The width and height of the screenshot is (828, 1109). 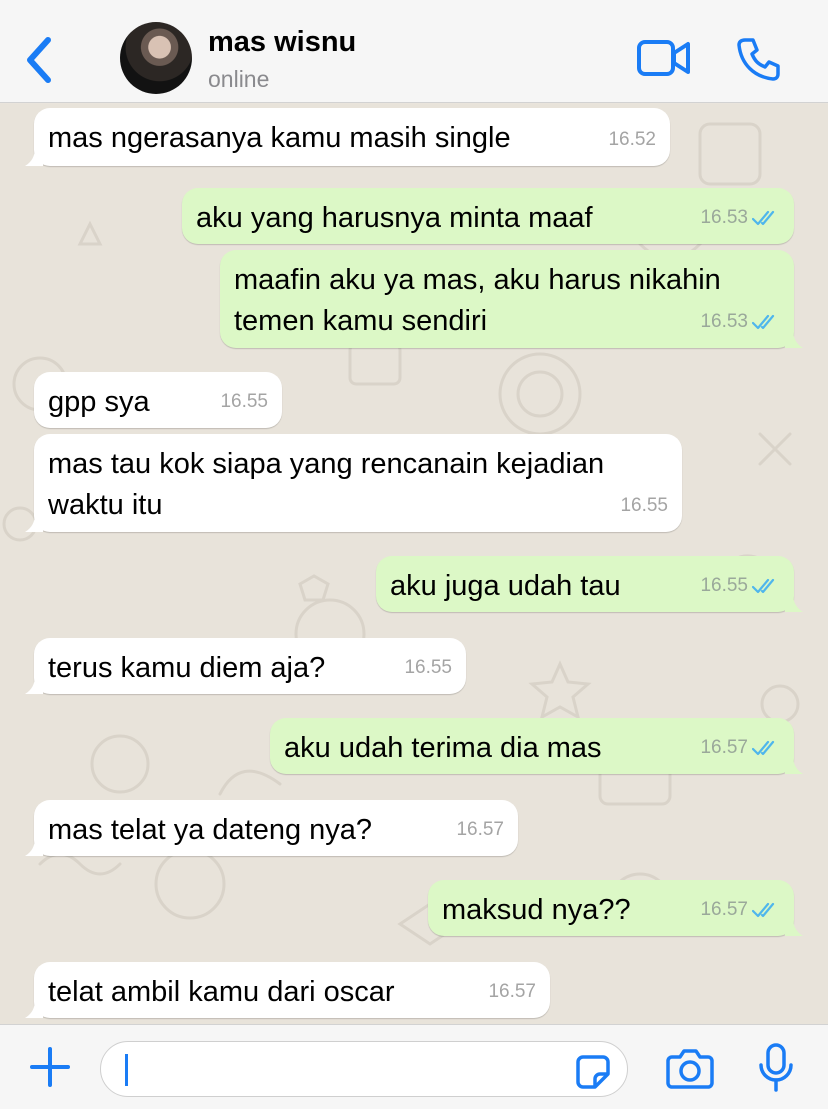 What do you see at coordinates (282, 42) in the screenshot?
I see `contact-name: mas wisnu` at bounding box center [282, 42].